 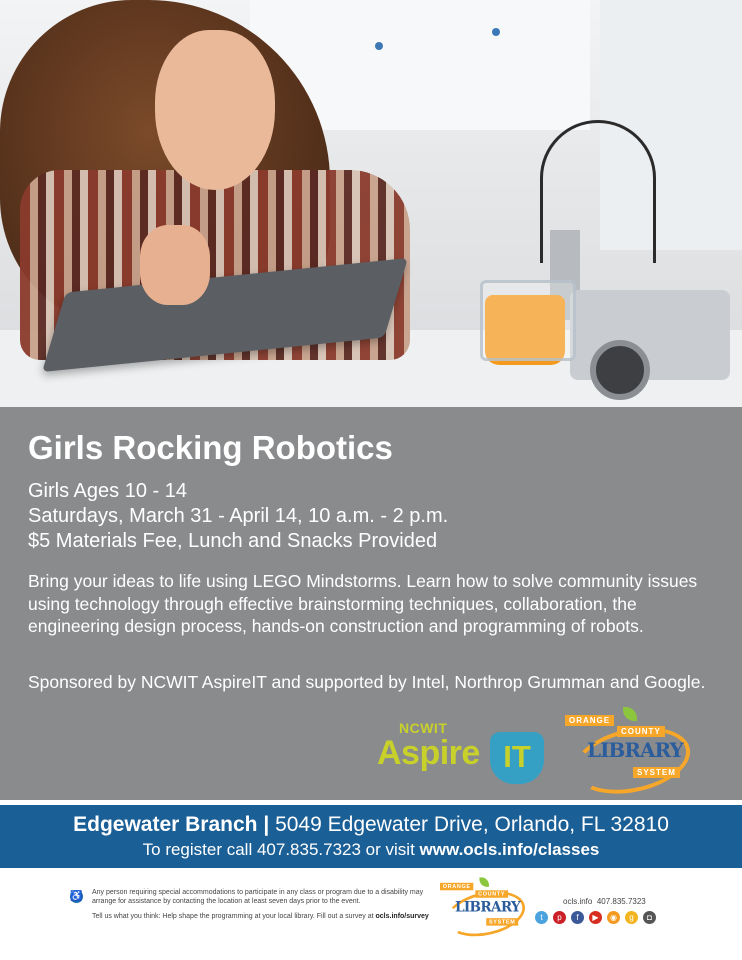 I want to click on ocls-footer-logo: ORANGE COUNTY LIBRARY SYSTEM, so click(x=485, y=910).